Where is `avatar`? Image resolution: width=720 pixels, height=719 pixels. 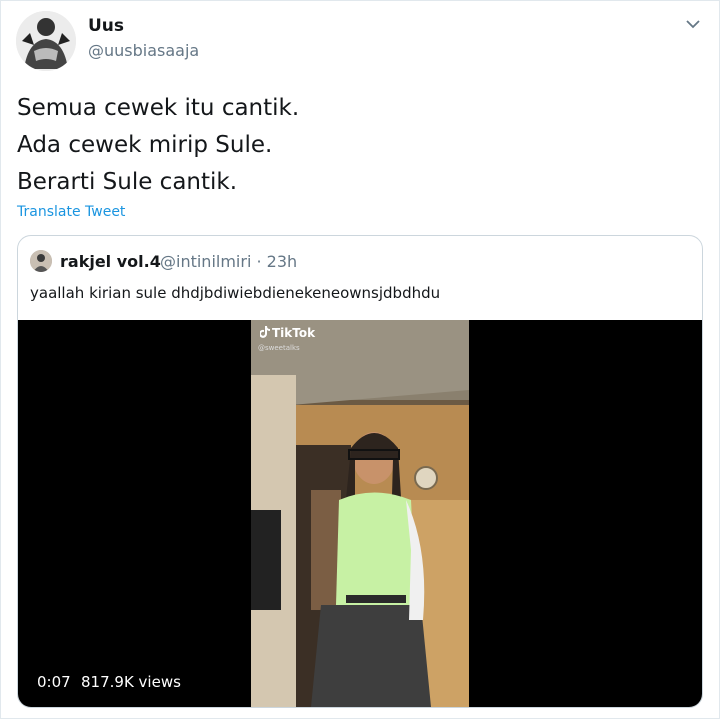
avatar is located at coordinates (46, 41).